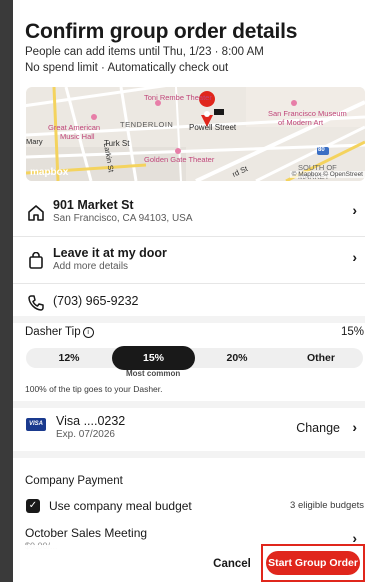  What do you see at coordinates (33, 506) in the screenshot?
I see `company-budget-checkbox: ✓` at bounding box center [33, 506].